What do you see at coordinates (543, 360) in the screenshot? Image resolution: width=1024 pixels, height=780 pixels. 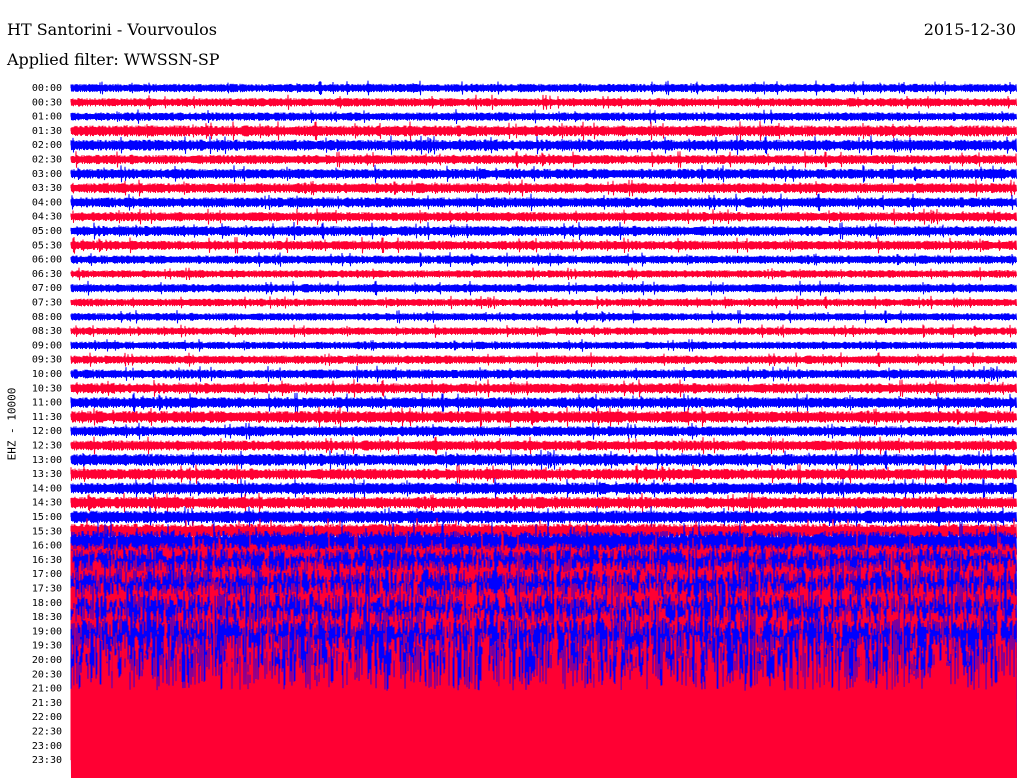 I see `trace-09:30` at bounding box center [543, 360].